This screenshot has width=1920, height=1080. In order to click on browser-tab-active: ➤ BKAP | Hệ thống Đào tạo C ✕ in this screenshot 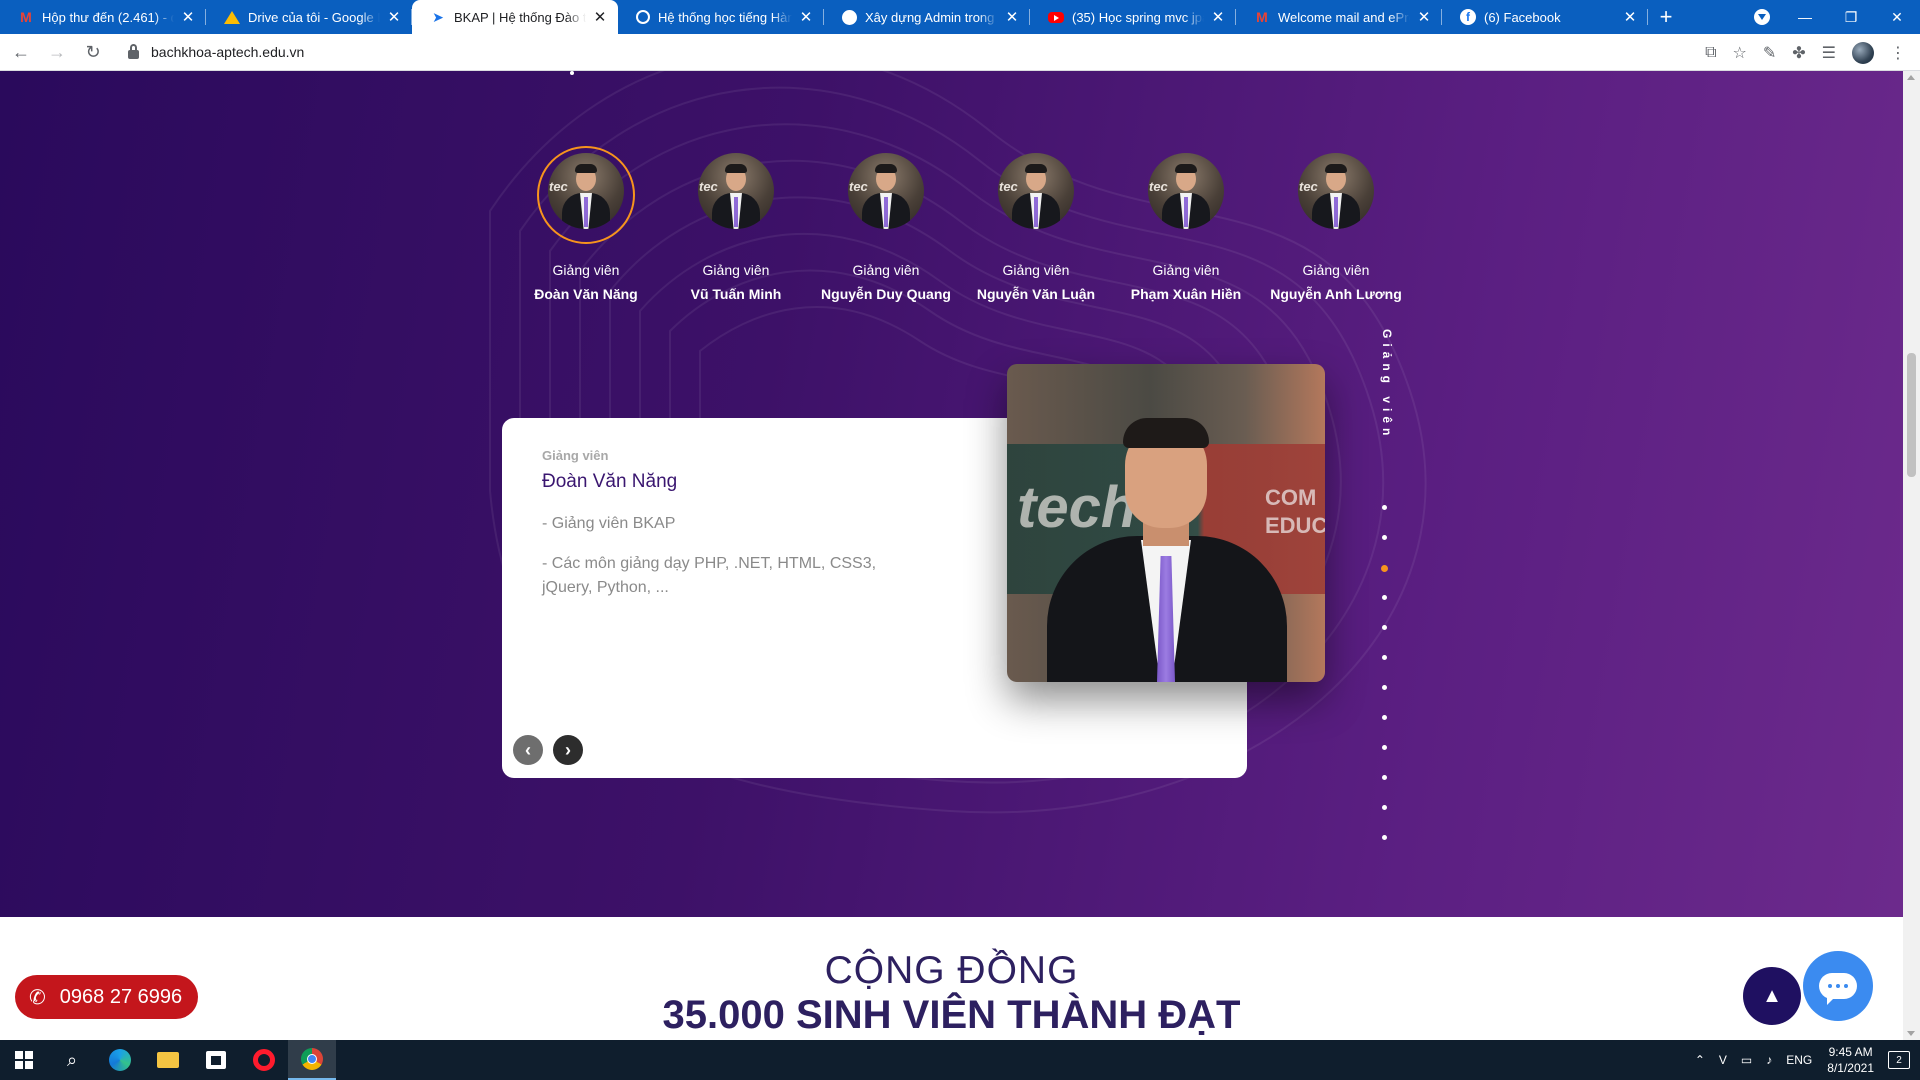, I will do `click(515, 17)`.